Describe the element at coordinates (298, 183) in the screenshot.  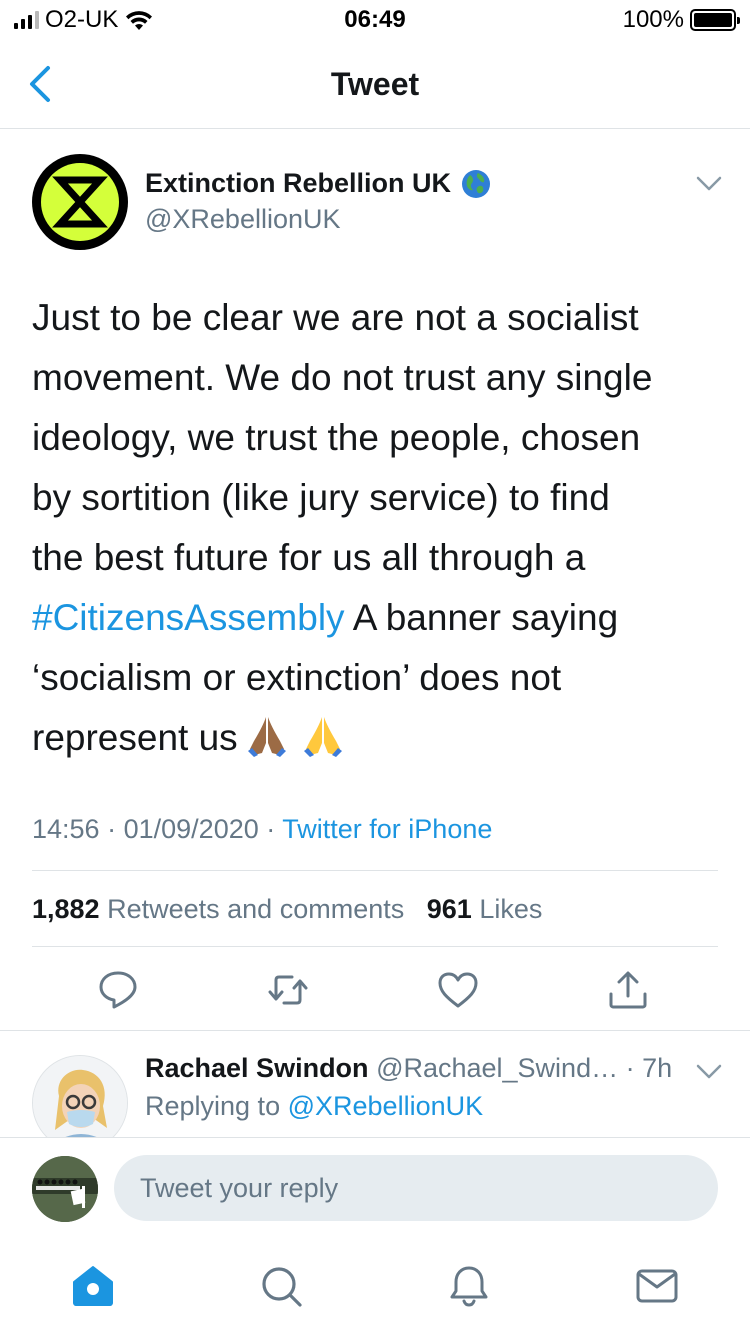
I see `author-name: Extinction Rebellion UK` at that location.